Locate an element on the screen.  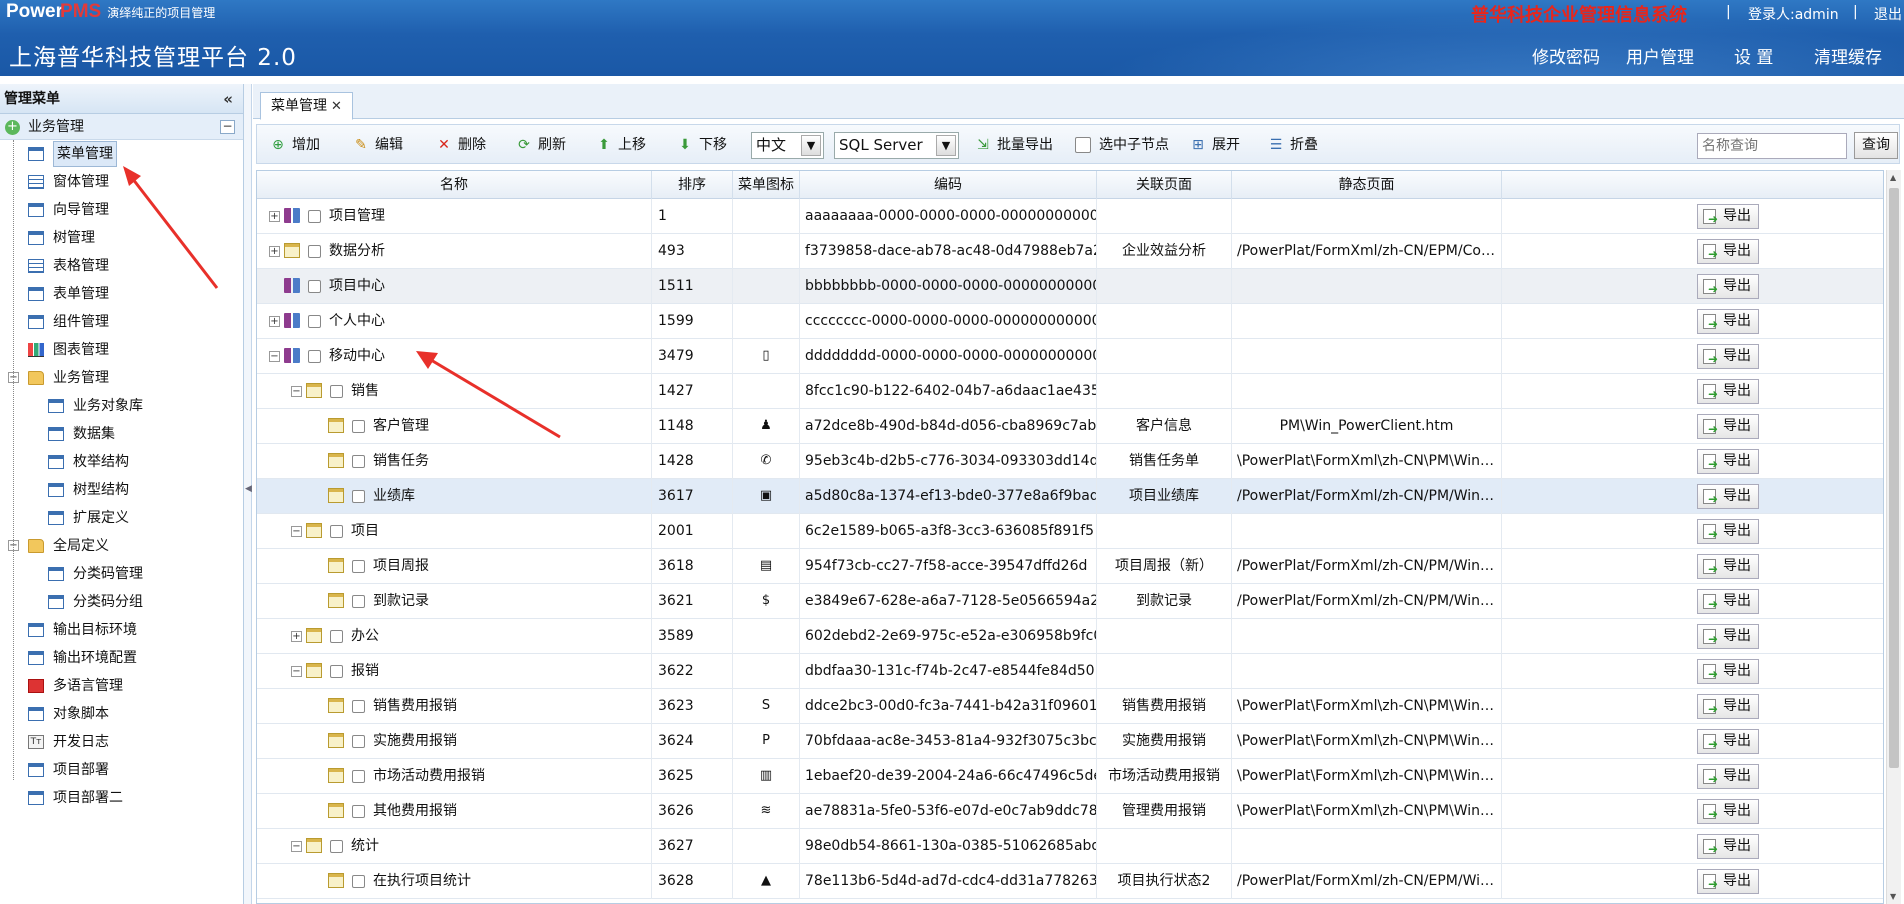
tab-menu-management: 菜单管理 ✕ is located at coordinates (306, 106).